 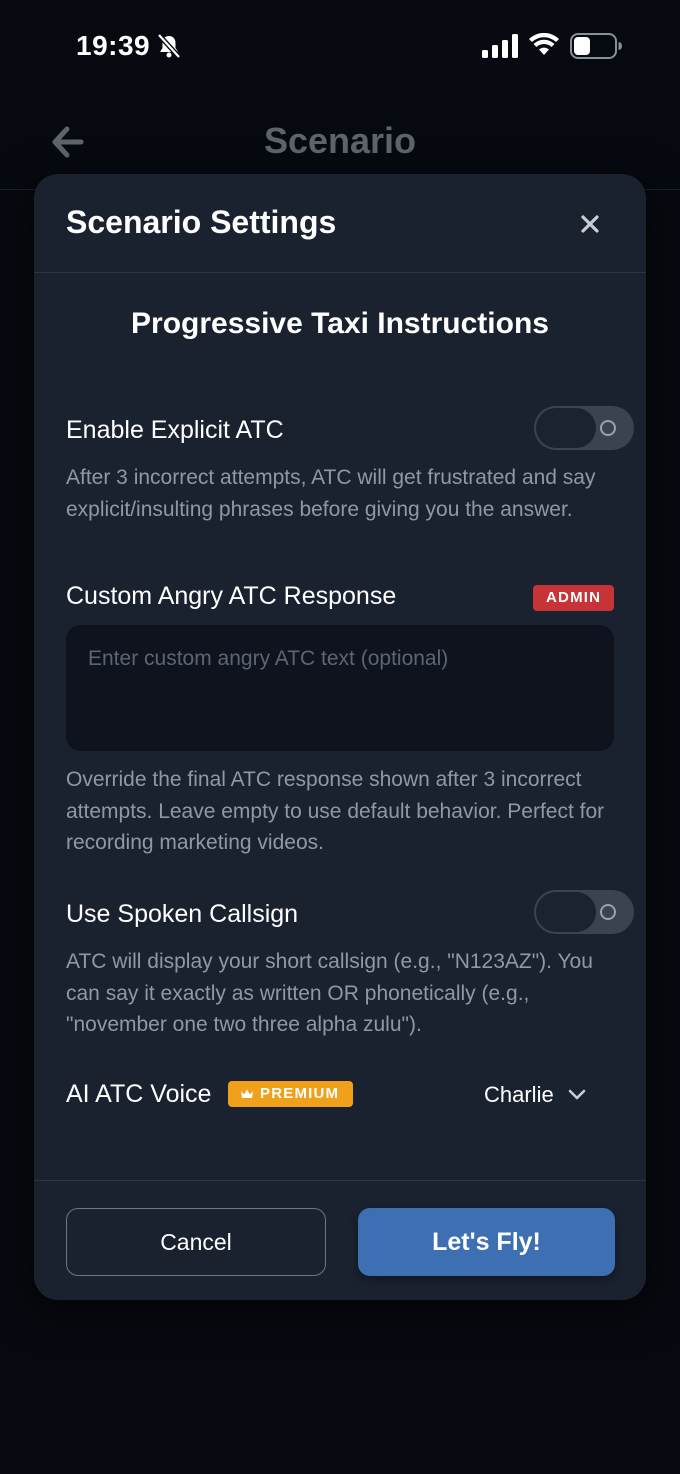 What do you see at coordinates (340, 323) in the screenshot?
I see `scenario-name: Progressive Taxi Instructions` at bounding box center [340, 323].